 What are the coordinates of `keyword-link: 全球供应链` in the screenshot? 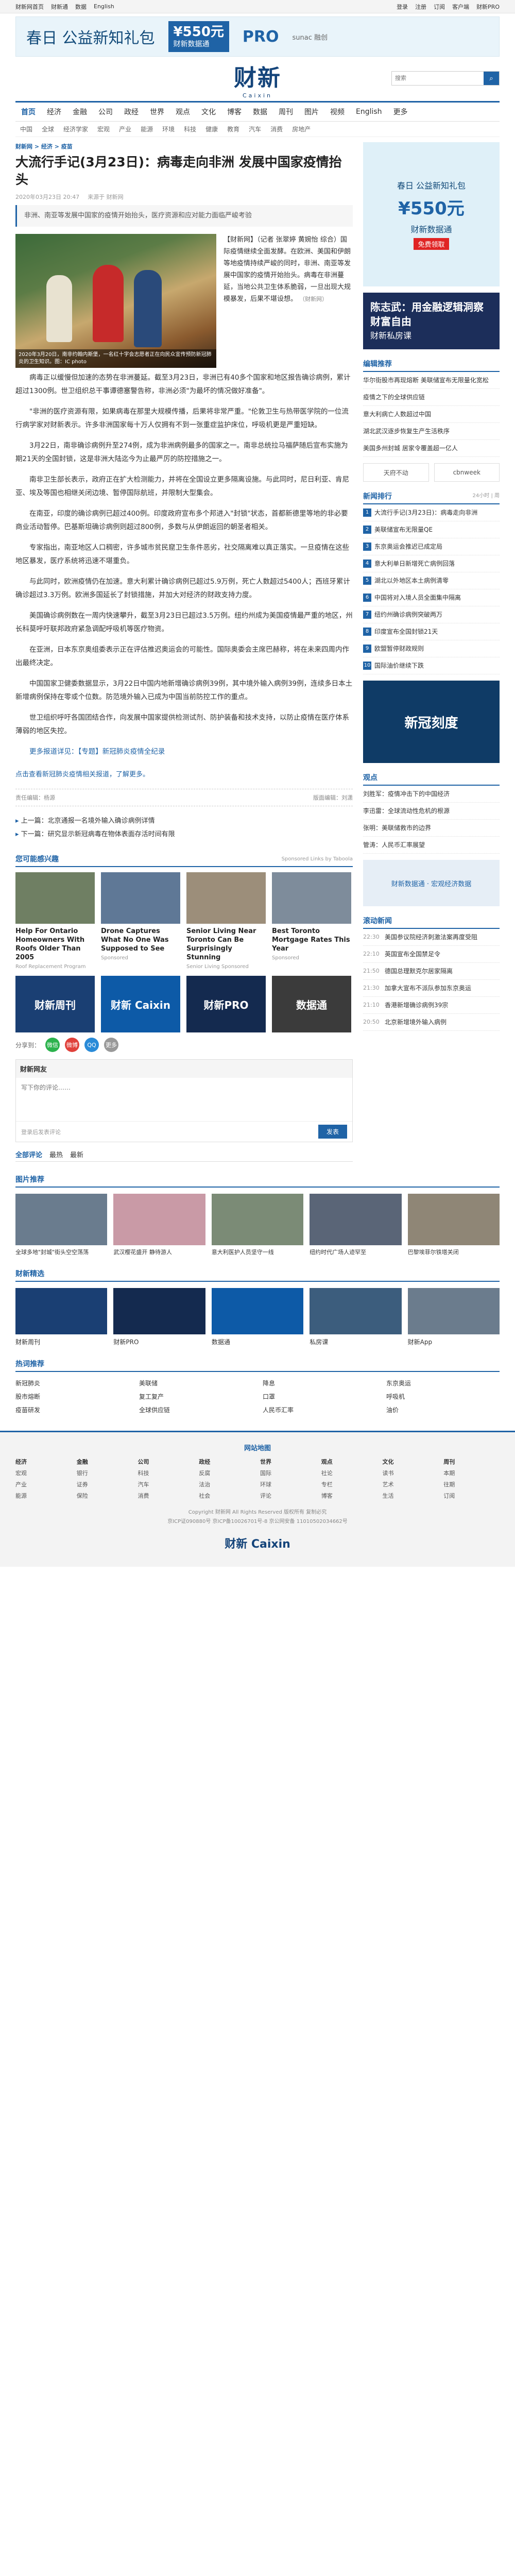 It's located at (195, 1410).